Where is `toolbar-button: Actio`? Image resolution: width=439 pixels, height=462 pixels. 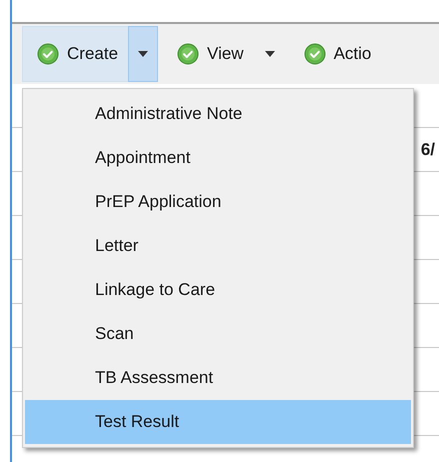
toolbar-button: Actio is located at coordinates (335, 54).